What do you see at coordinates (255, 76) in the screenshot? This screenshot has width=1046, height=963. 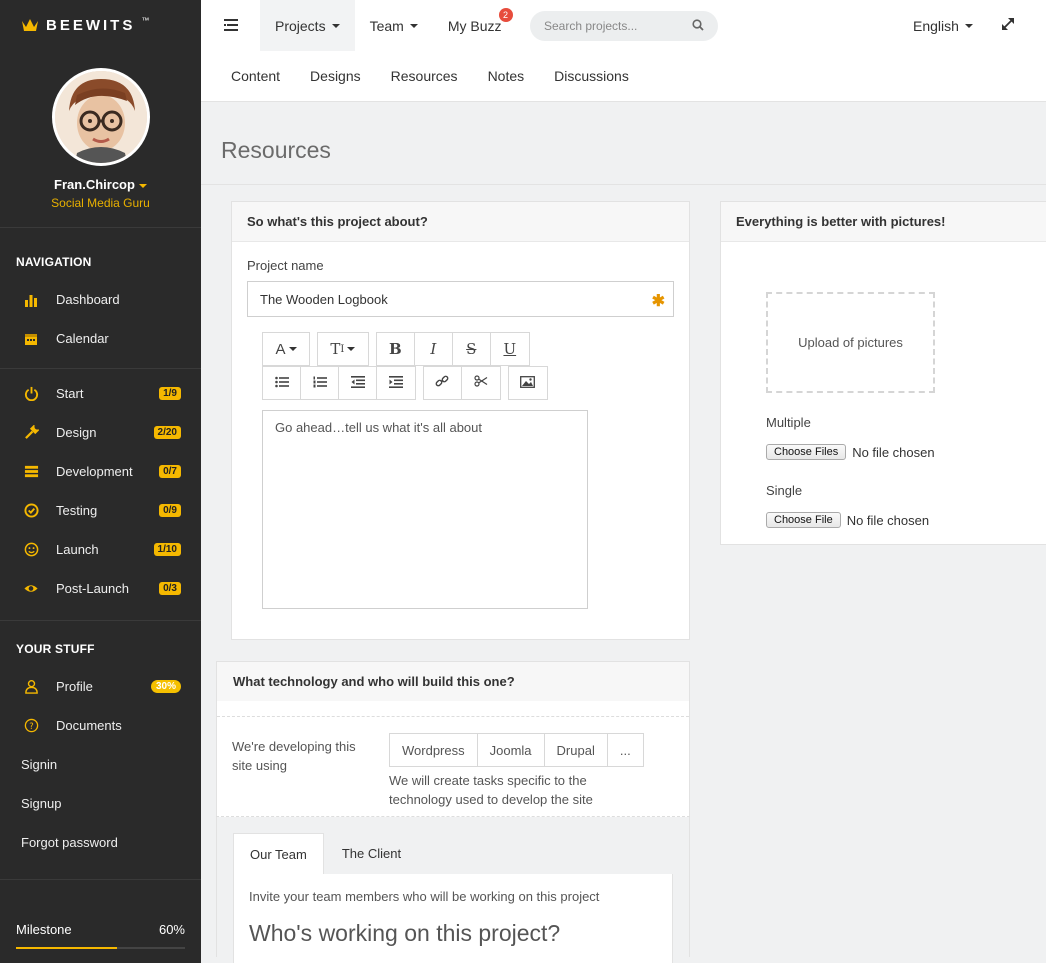 I see `subtab-content: Content` at bounding box center [255, 76].